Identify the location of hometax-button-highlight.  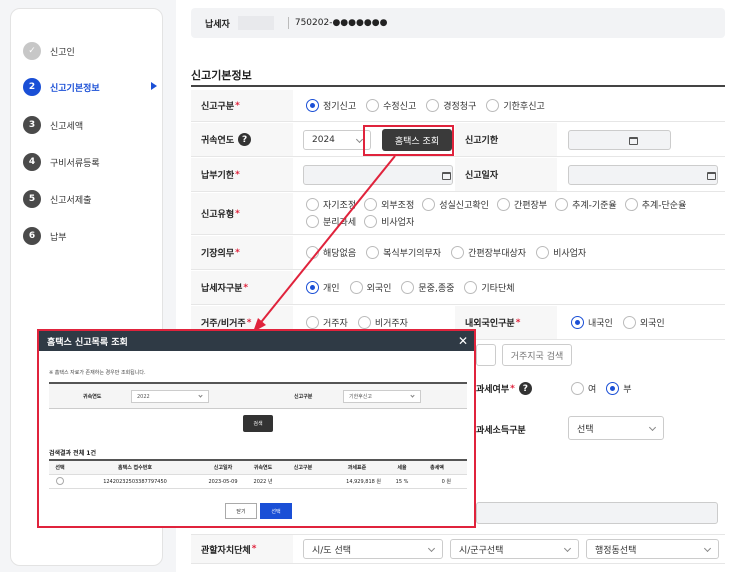
(408, 140).